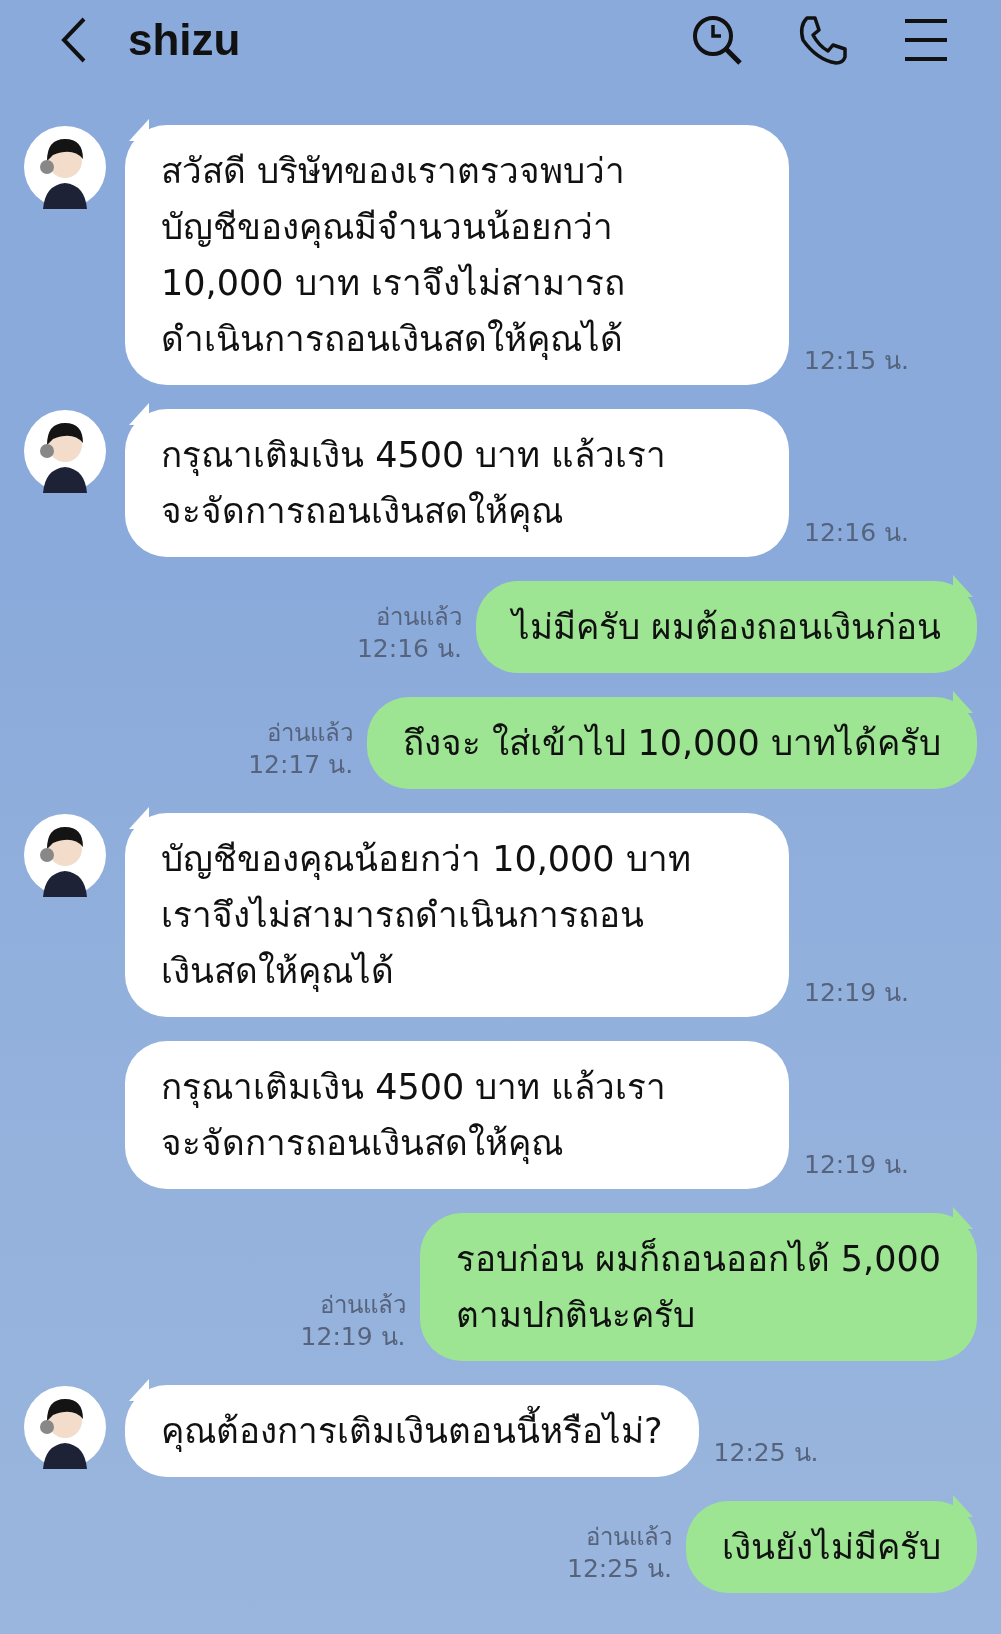  I want to click on message-time: 12:17 น., so click(301, 765).